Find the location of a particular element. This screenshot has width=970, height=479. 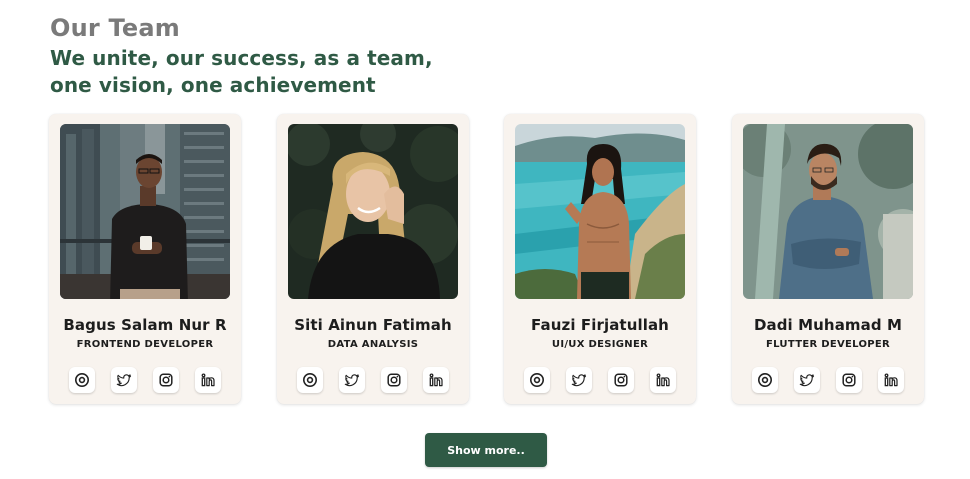

photo-man-on-balcony is located at coordinates (145, 211).